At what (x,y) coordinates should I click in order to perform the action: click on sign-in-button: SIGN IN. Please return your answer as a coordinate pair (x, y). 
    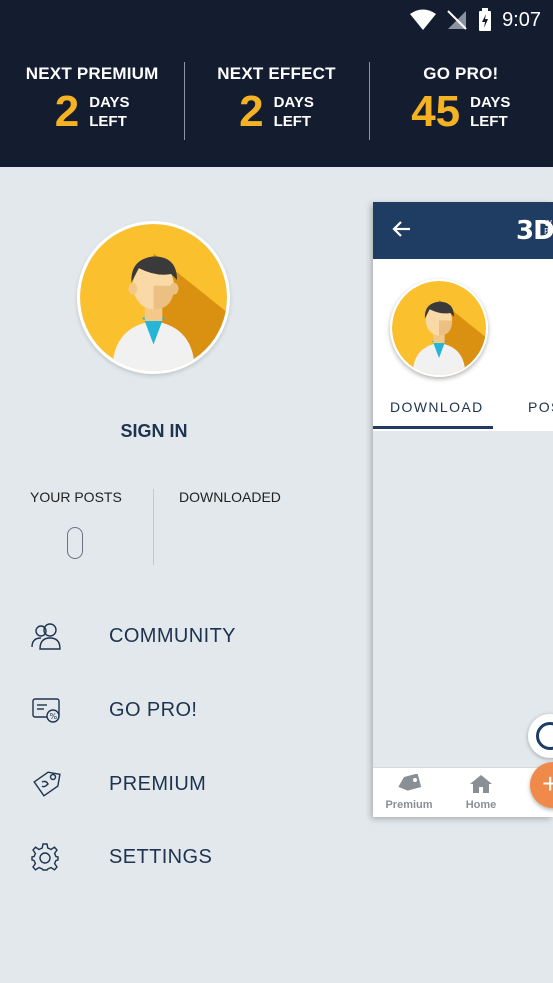
    Looking at the image, I should click on (154, 431).